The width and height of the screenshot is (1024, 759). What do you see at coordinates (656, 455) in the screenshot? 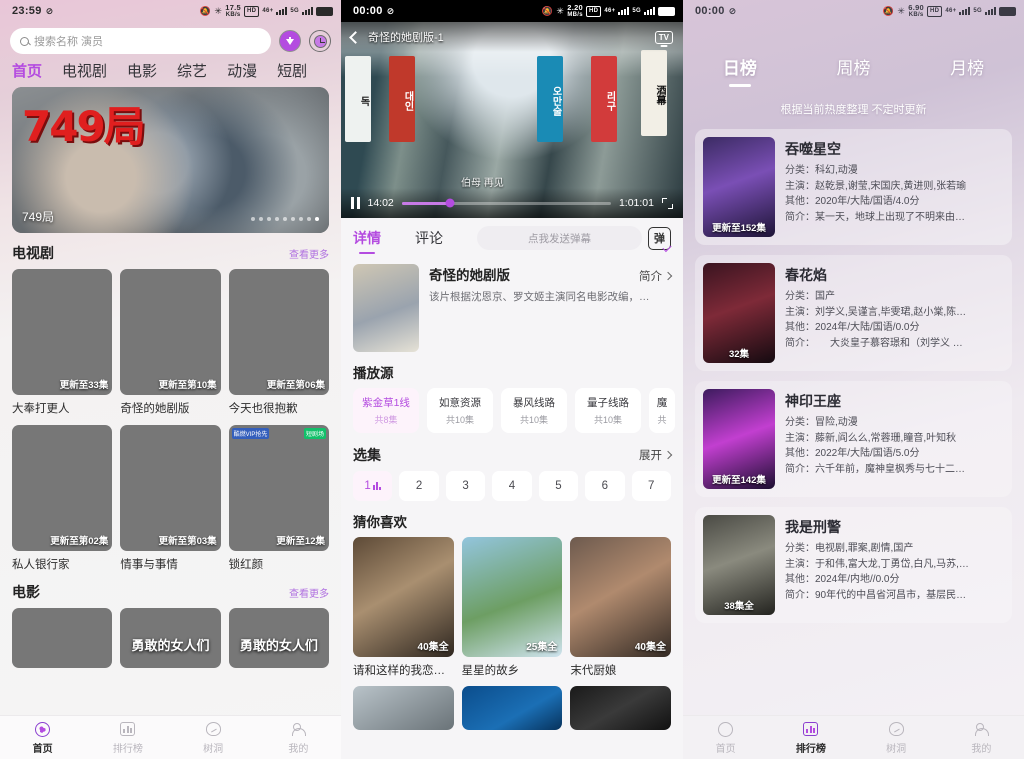
I see `episodes-expand-link: 展开` at bounding box center [656, 455].